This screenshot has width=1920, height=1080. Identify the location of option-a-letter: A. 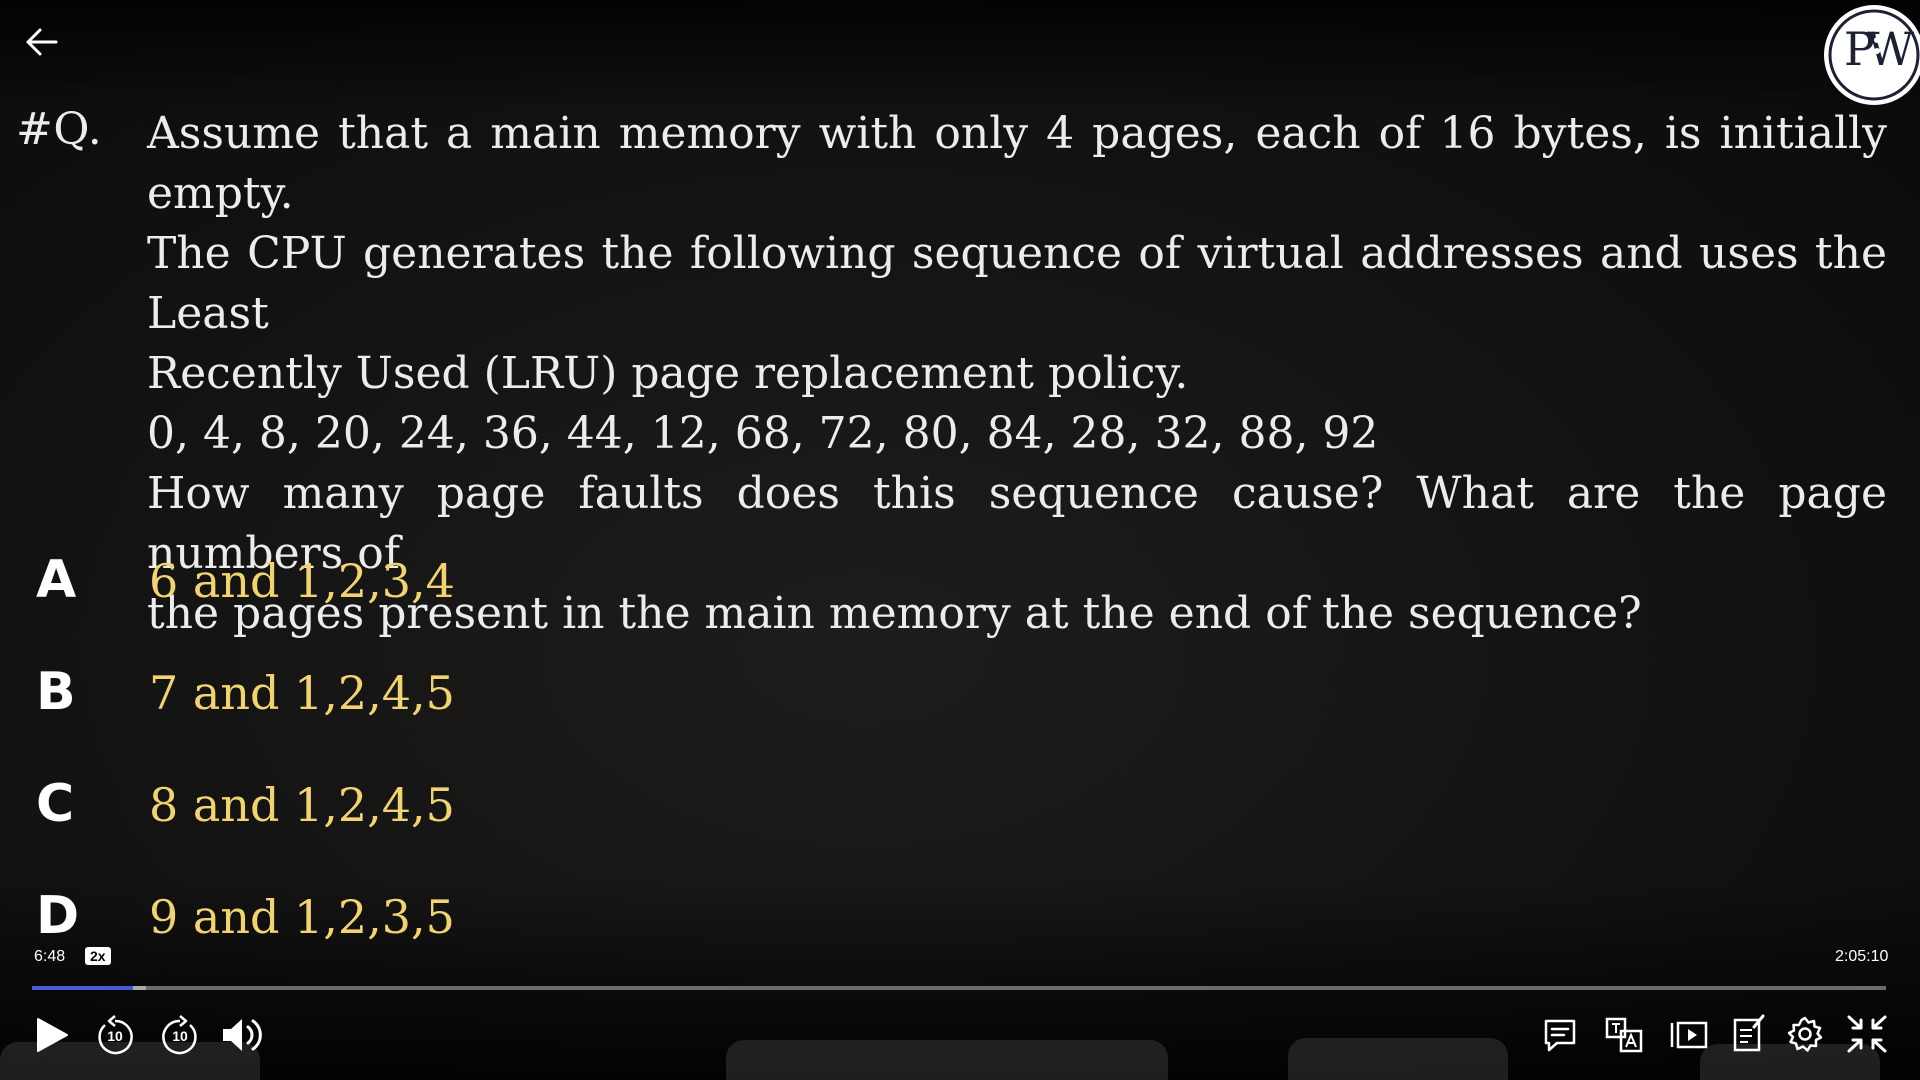
(56, 580).